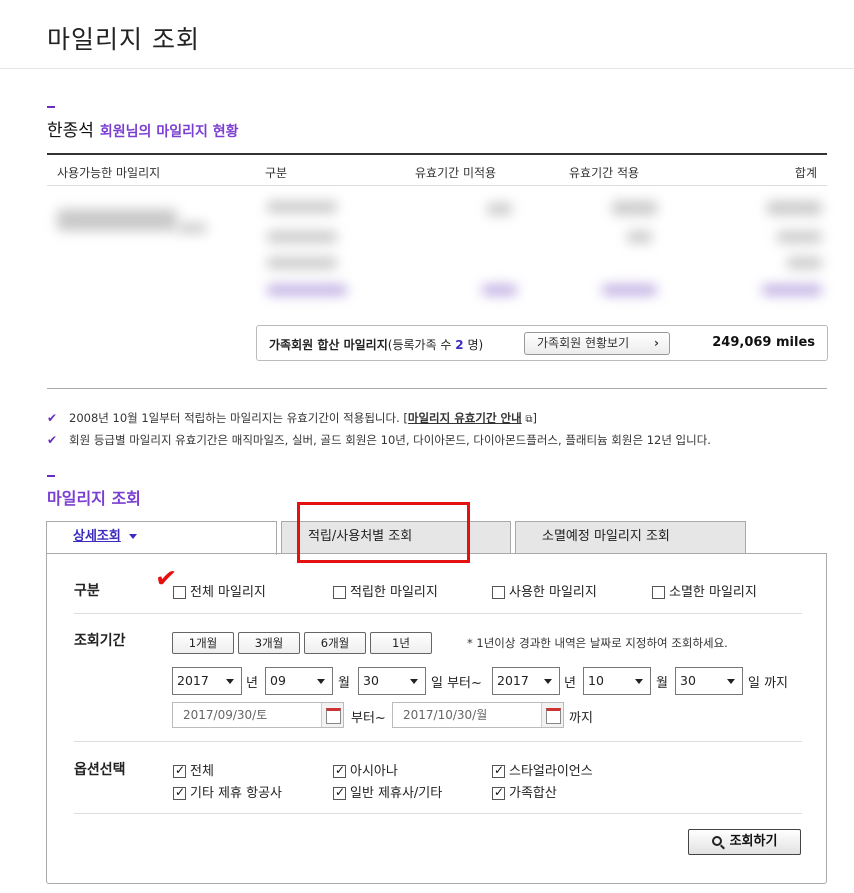  I want to click on from-month-value: 09, so click(278, 680).